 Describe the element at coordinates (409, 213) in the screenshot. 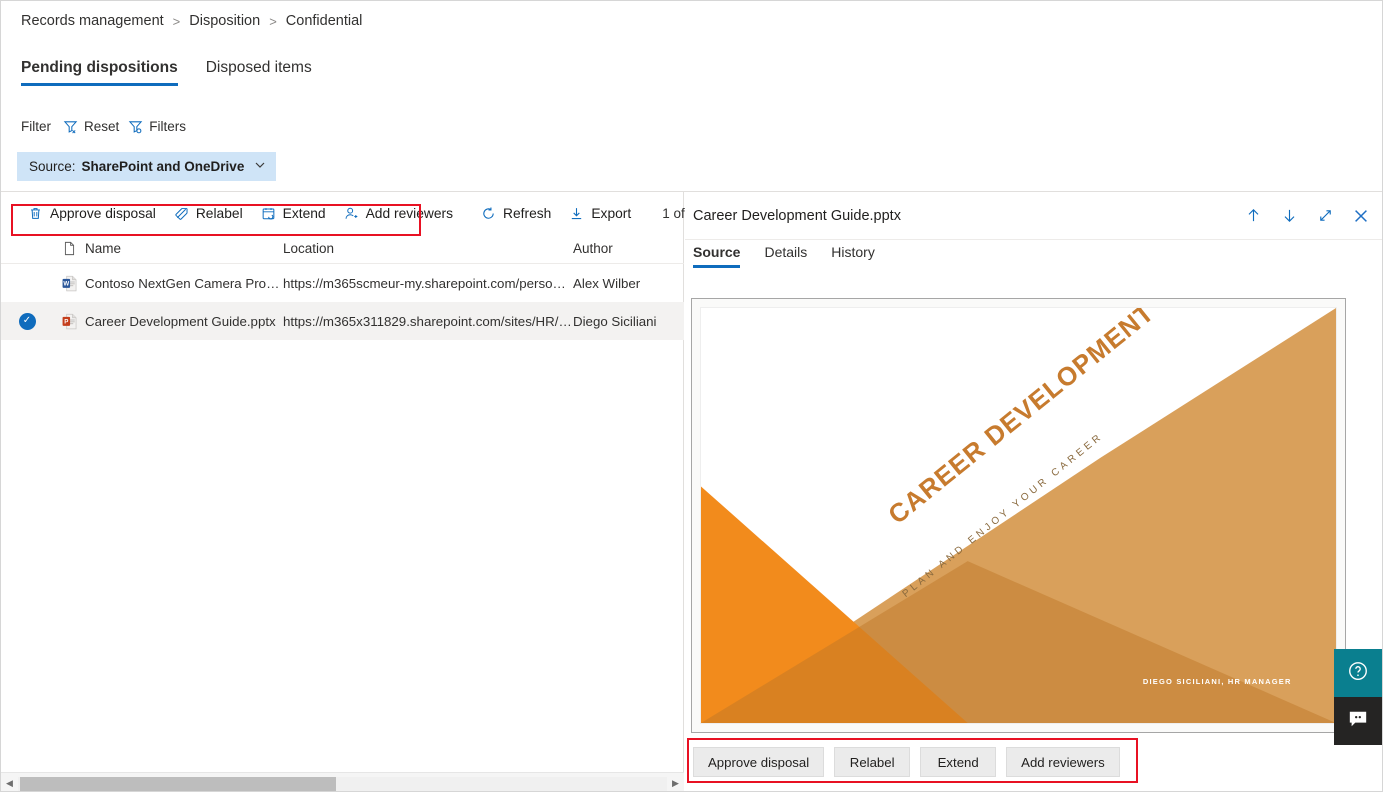

I see `add-reviewers-label: Add reviewers` at that location.